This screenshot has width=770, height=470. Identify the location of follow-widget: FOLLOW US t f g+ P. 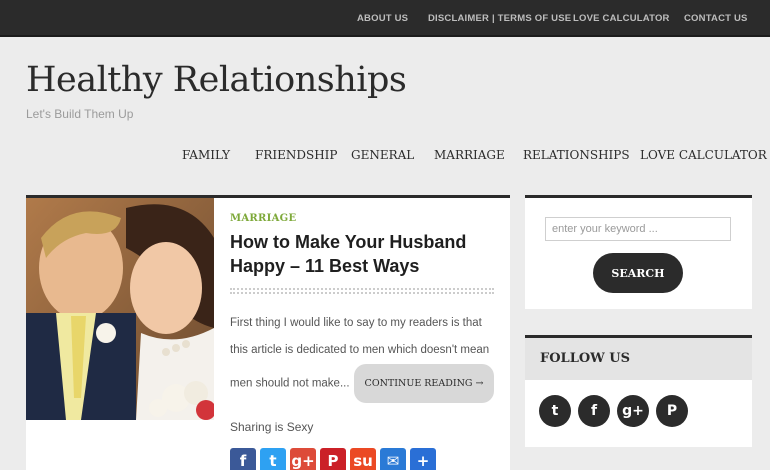
(638, 391).